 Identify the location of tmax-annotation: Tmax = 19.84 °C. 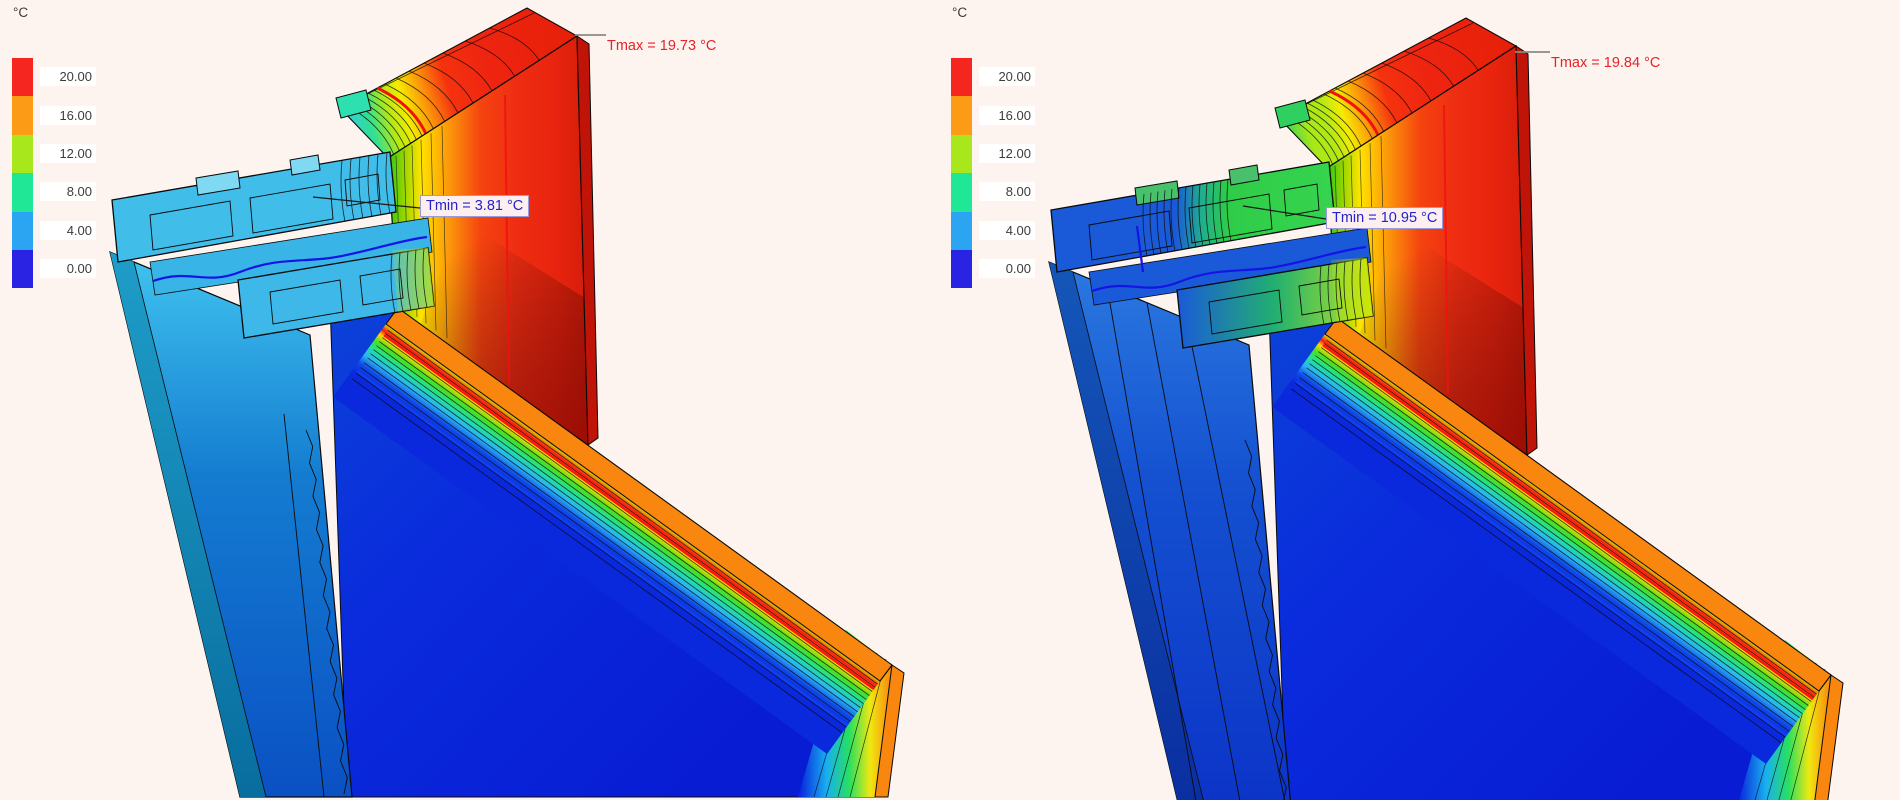
(1606, 63).